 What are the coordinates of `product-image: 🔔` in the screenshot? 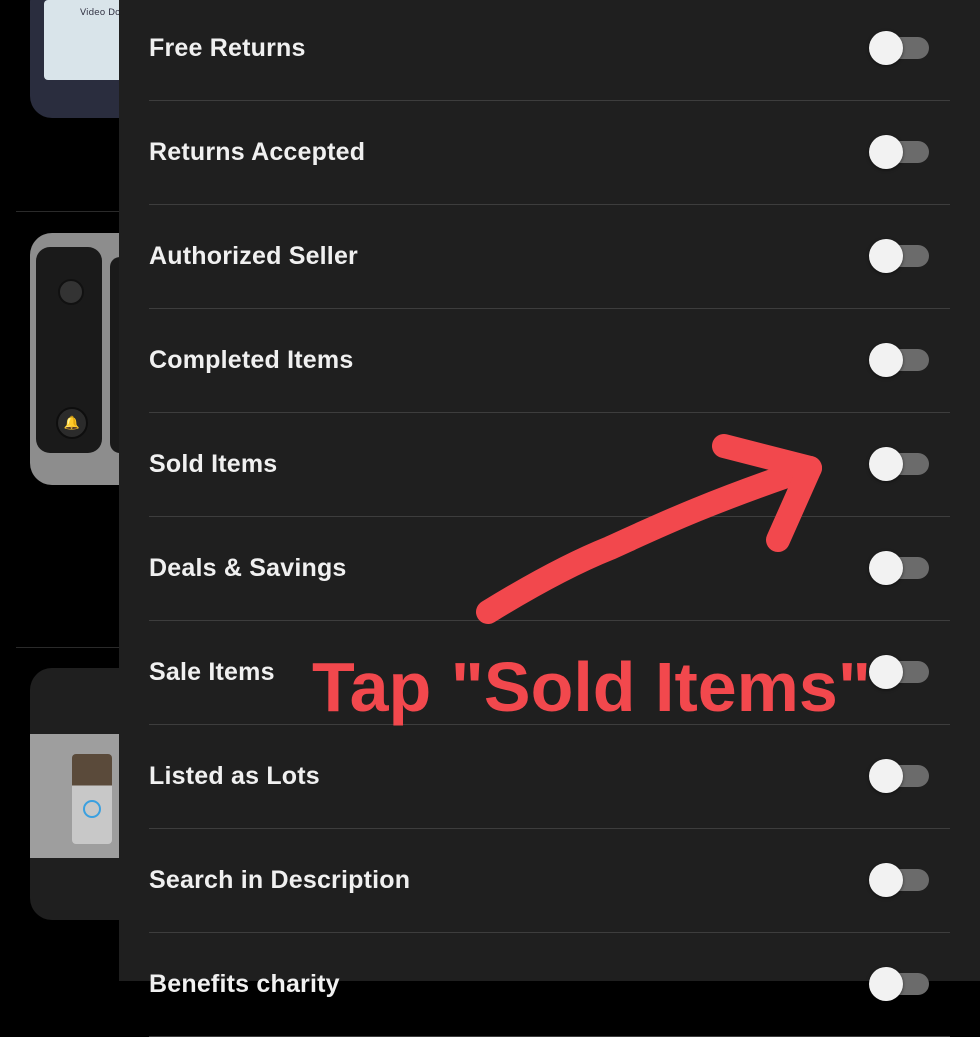 It's located at (69, 350).